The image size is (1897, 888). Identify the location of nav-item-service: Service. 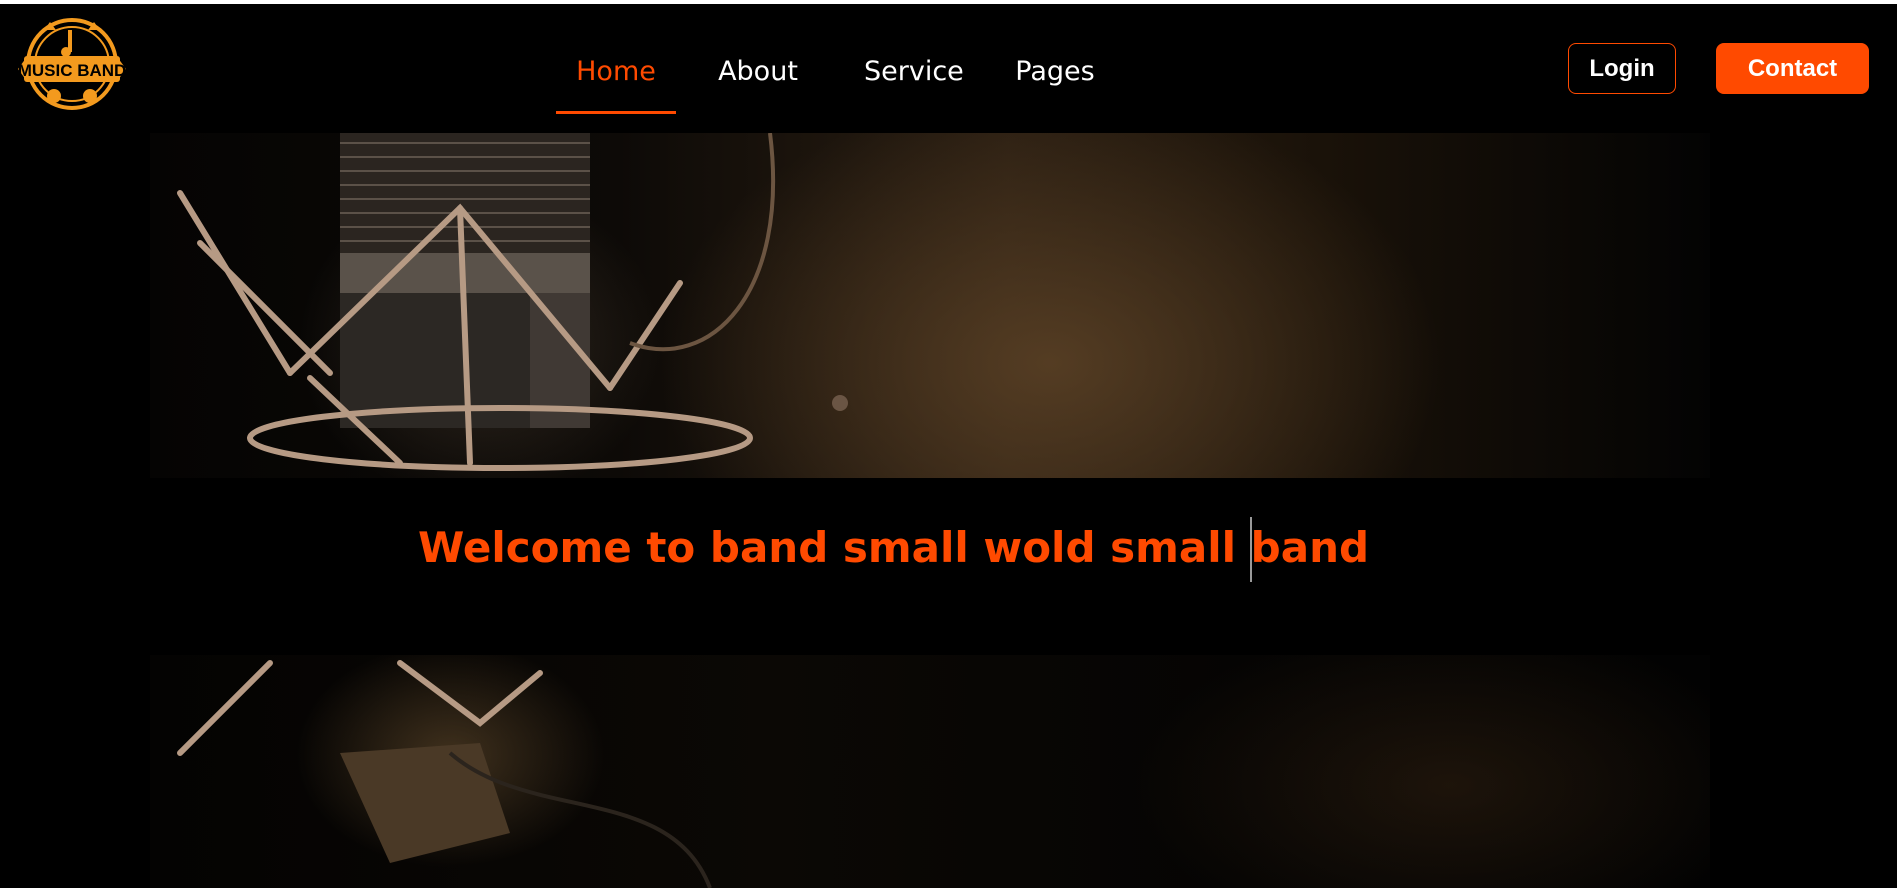
(914, 81).